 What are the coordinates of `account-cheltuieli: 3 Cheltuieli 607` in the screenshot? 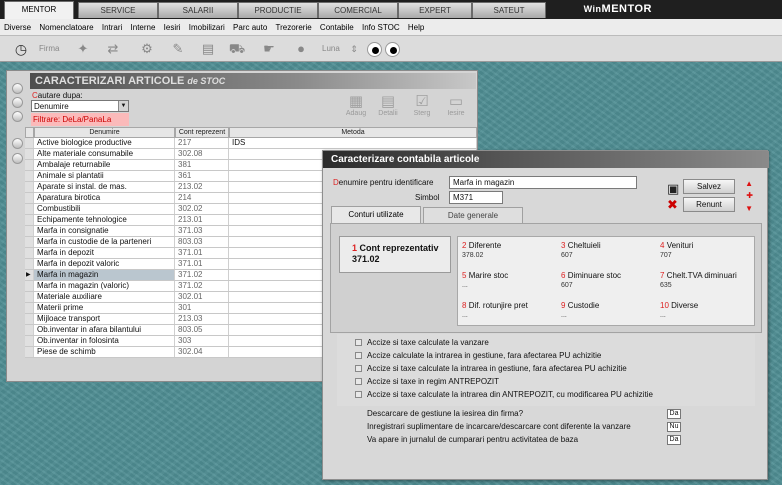 It's located at (581, 251).